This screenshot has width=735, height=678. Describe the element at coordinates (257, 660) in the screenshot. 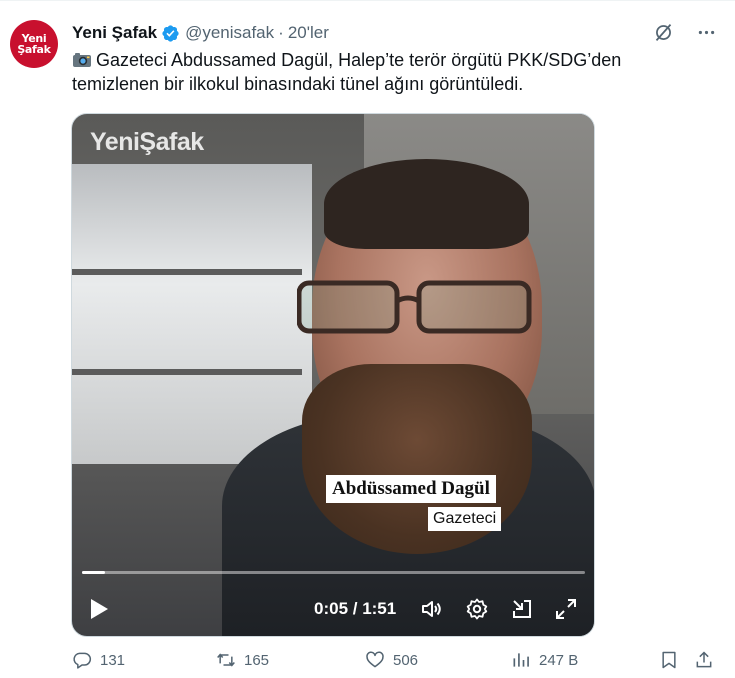

I see `repost-count: 165` at that location.